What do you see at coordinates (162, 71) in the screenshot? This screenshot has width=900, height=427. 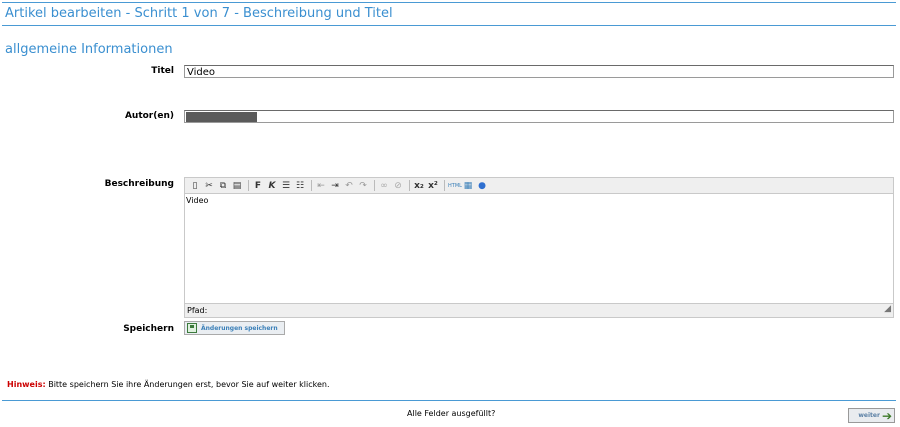 I see `title-label: Titel` at bounding box center [162, 71].